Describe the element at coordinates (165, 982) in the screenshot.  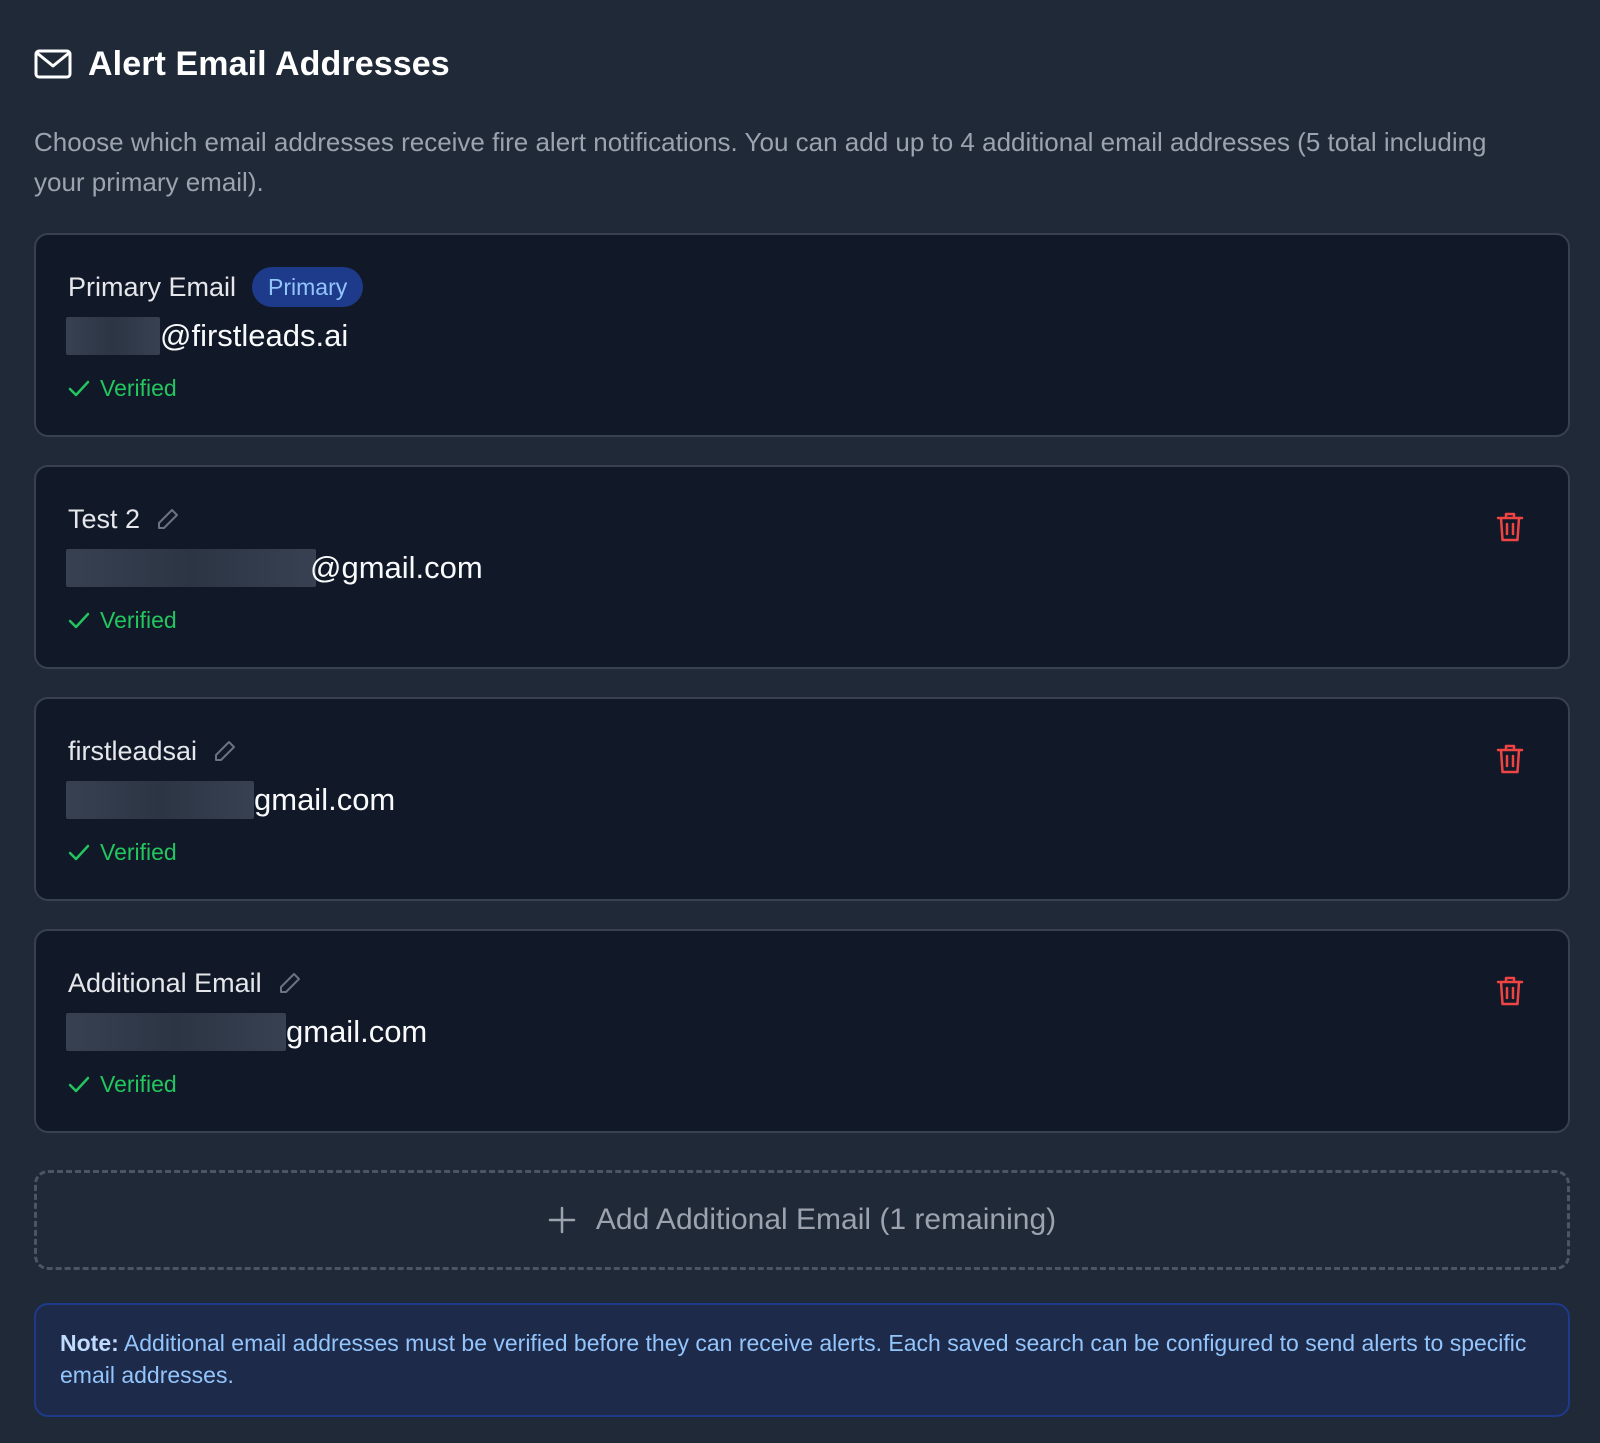
I see `email-label: Additional Email` at that location.